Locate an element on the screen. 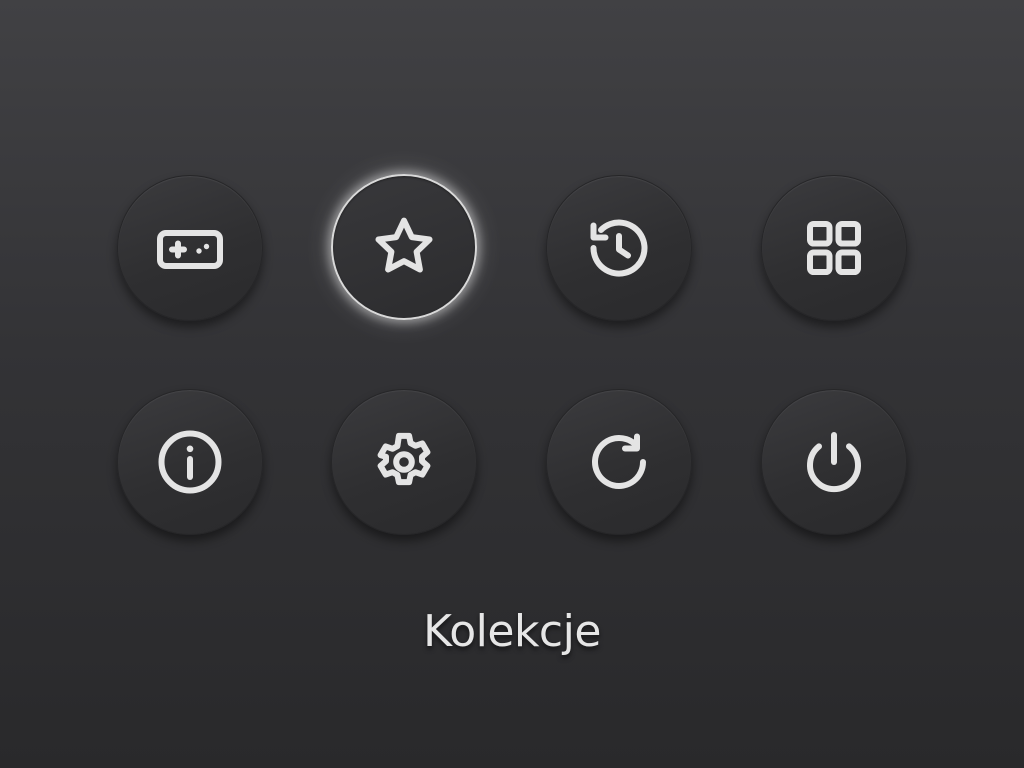 This screenshot has width=1024, height=768. grid-icon is located at coordinates (834, 248).